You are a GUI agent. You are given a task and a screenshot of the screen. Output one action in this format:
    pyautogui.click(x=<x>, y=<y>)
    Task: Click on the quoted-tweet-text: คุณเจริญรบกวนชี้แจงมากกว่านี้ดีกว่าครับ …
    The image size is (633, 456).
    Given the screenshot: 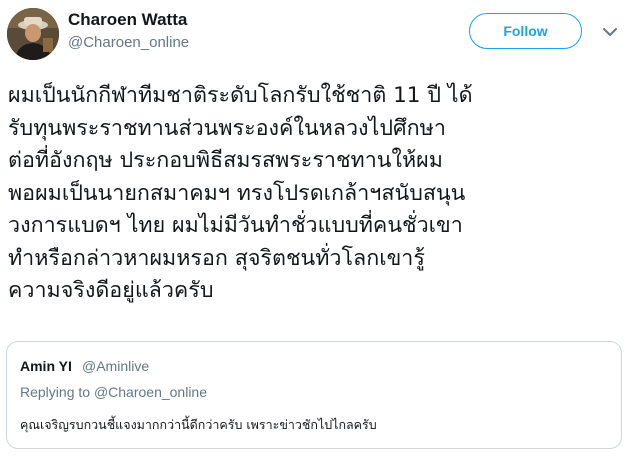 What is the action you would take?
    pyautogui.click(x=198, y=424)
    